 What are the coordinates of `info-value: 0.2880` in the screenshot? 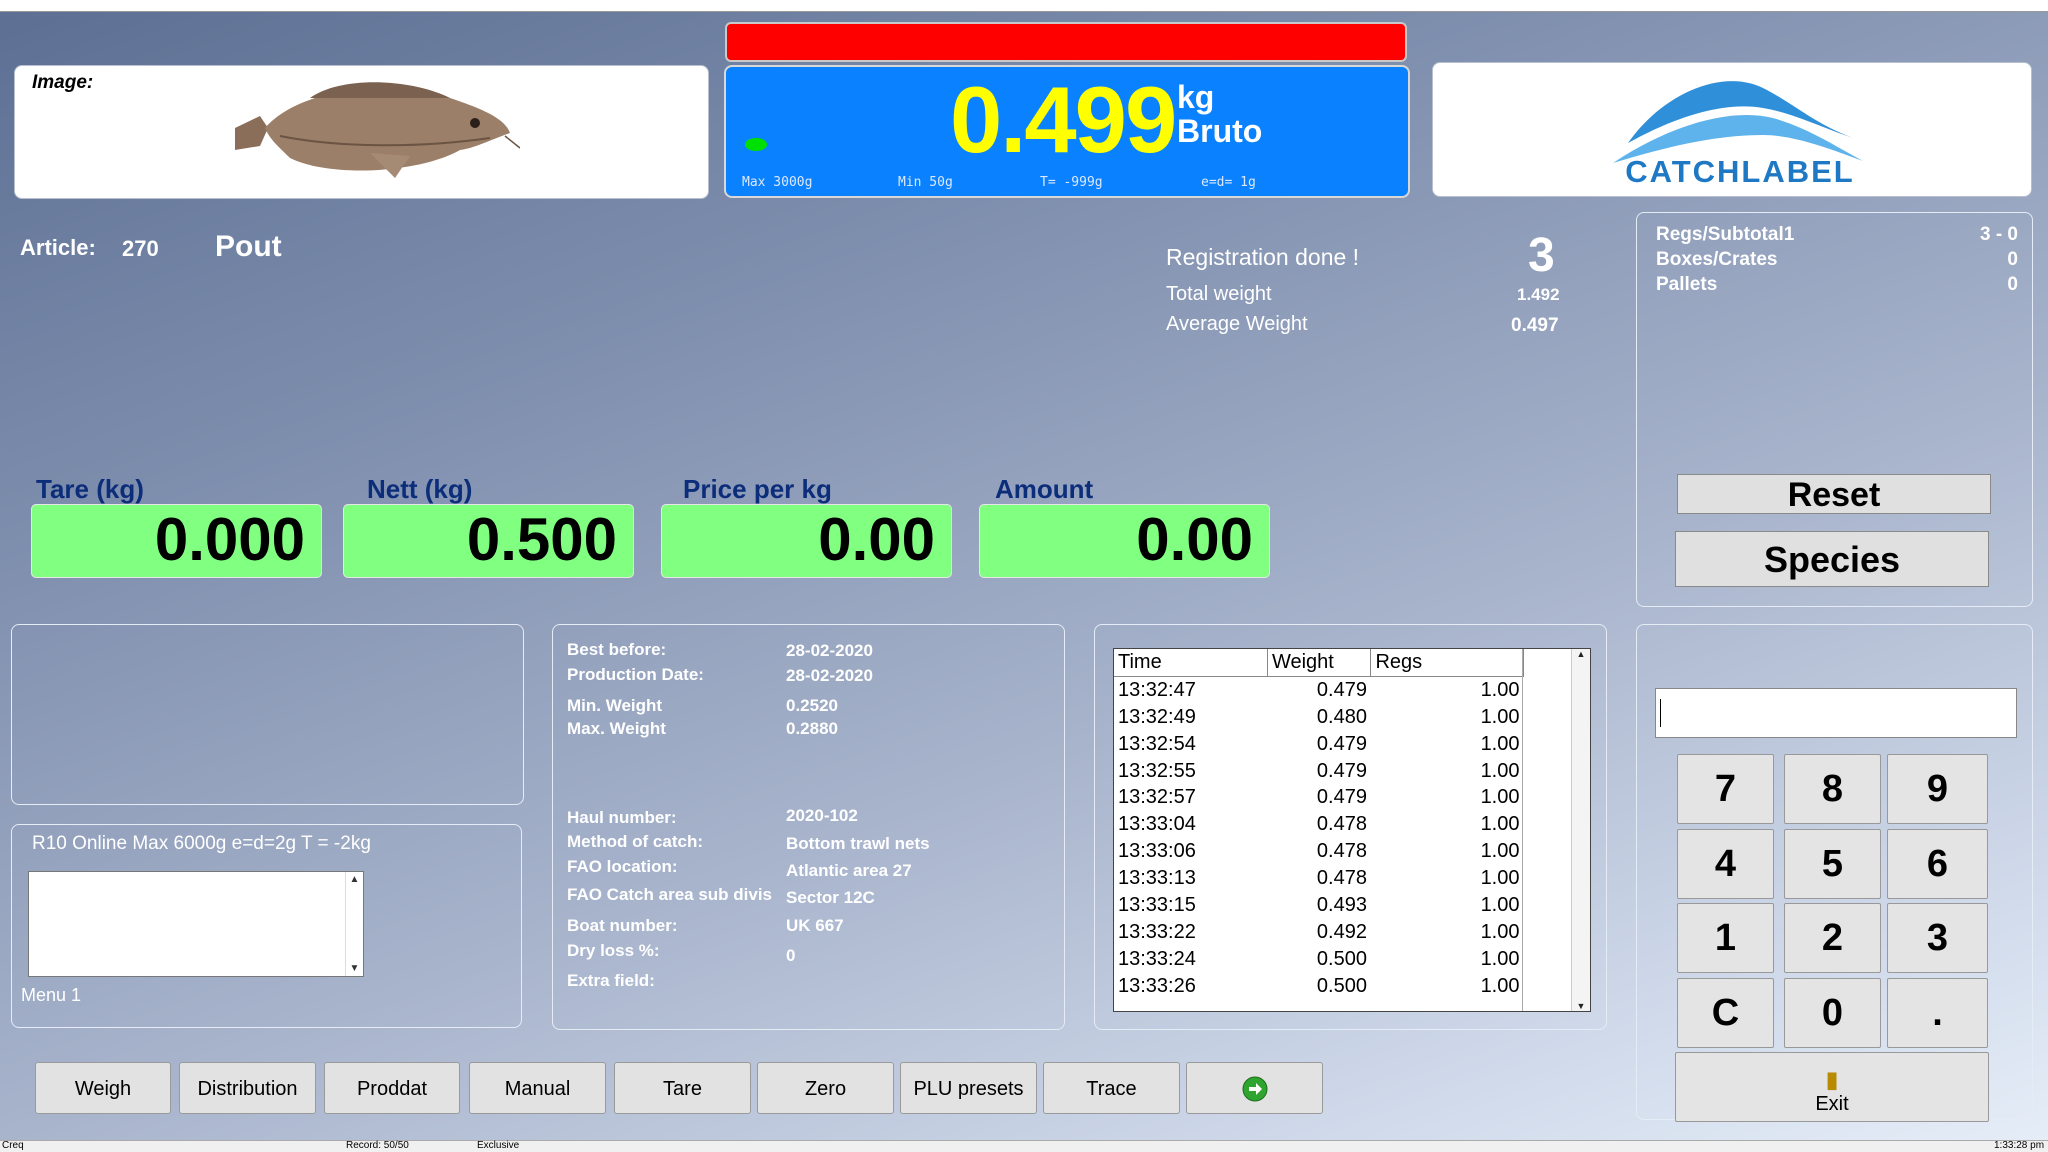 It's located at (812, 728).